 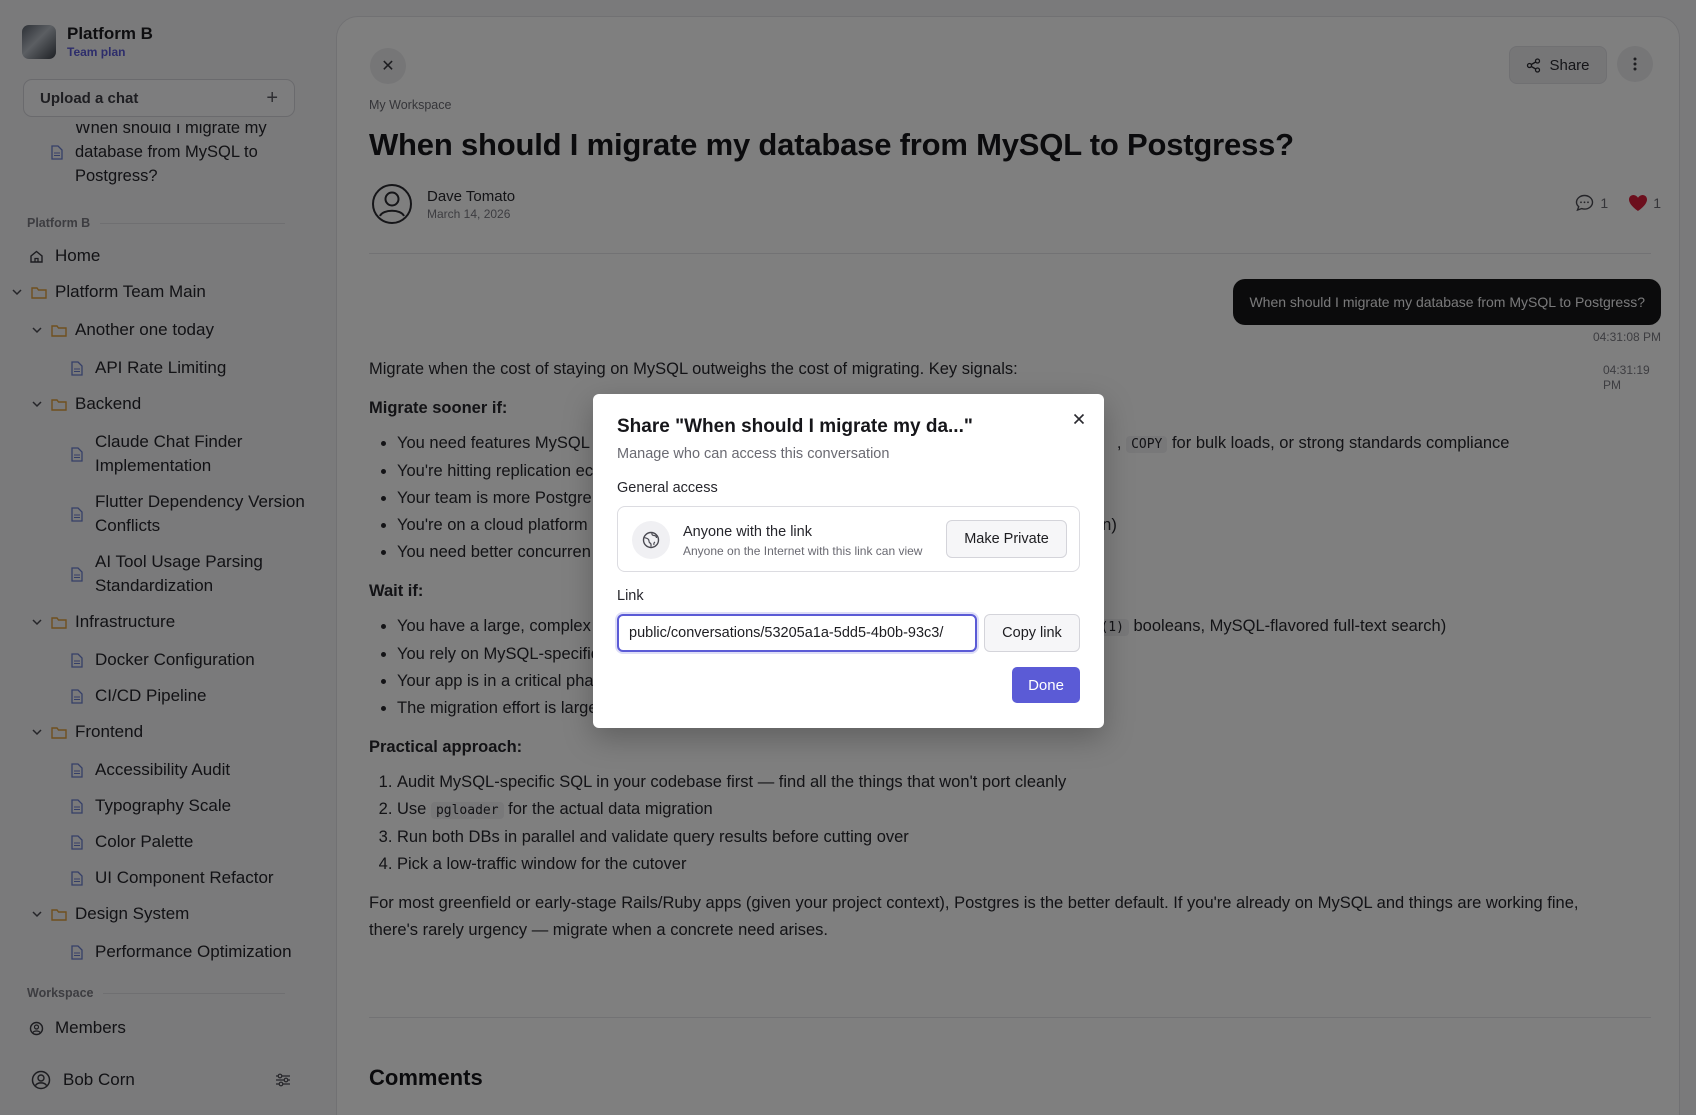 What do you see at coordinates (747, 532) in the screenshot?
I see `access-title: Anyone with the link` at bounding box center [747, 532].